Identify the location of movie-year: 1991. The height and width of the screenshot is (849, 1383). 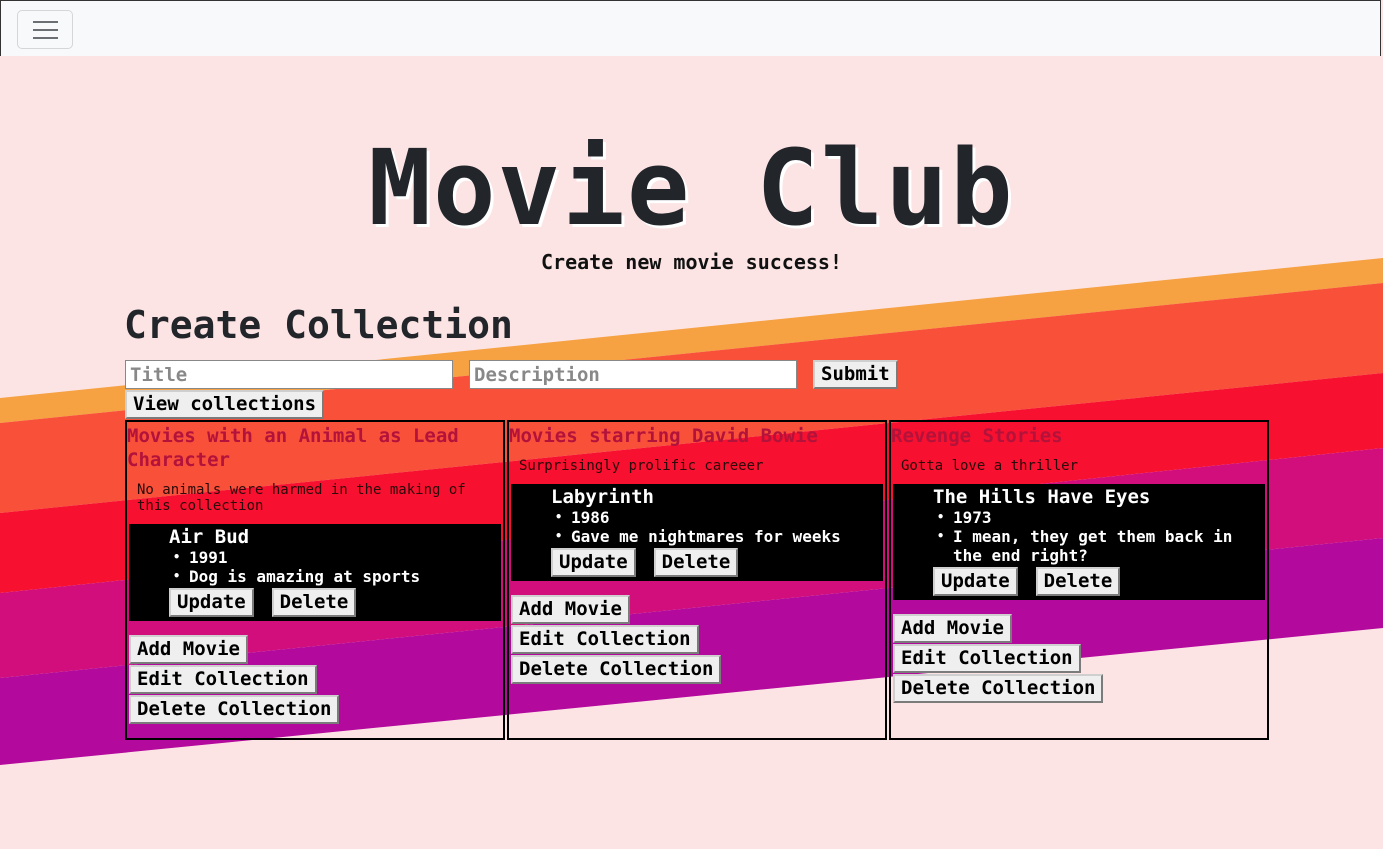
(333, 557).